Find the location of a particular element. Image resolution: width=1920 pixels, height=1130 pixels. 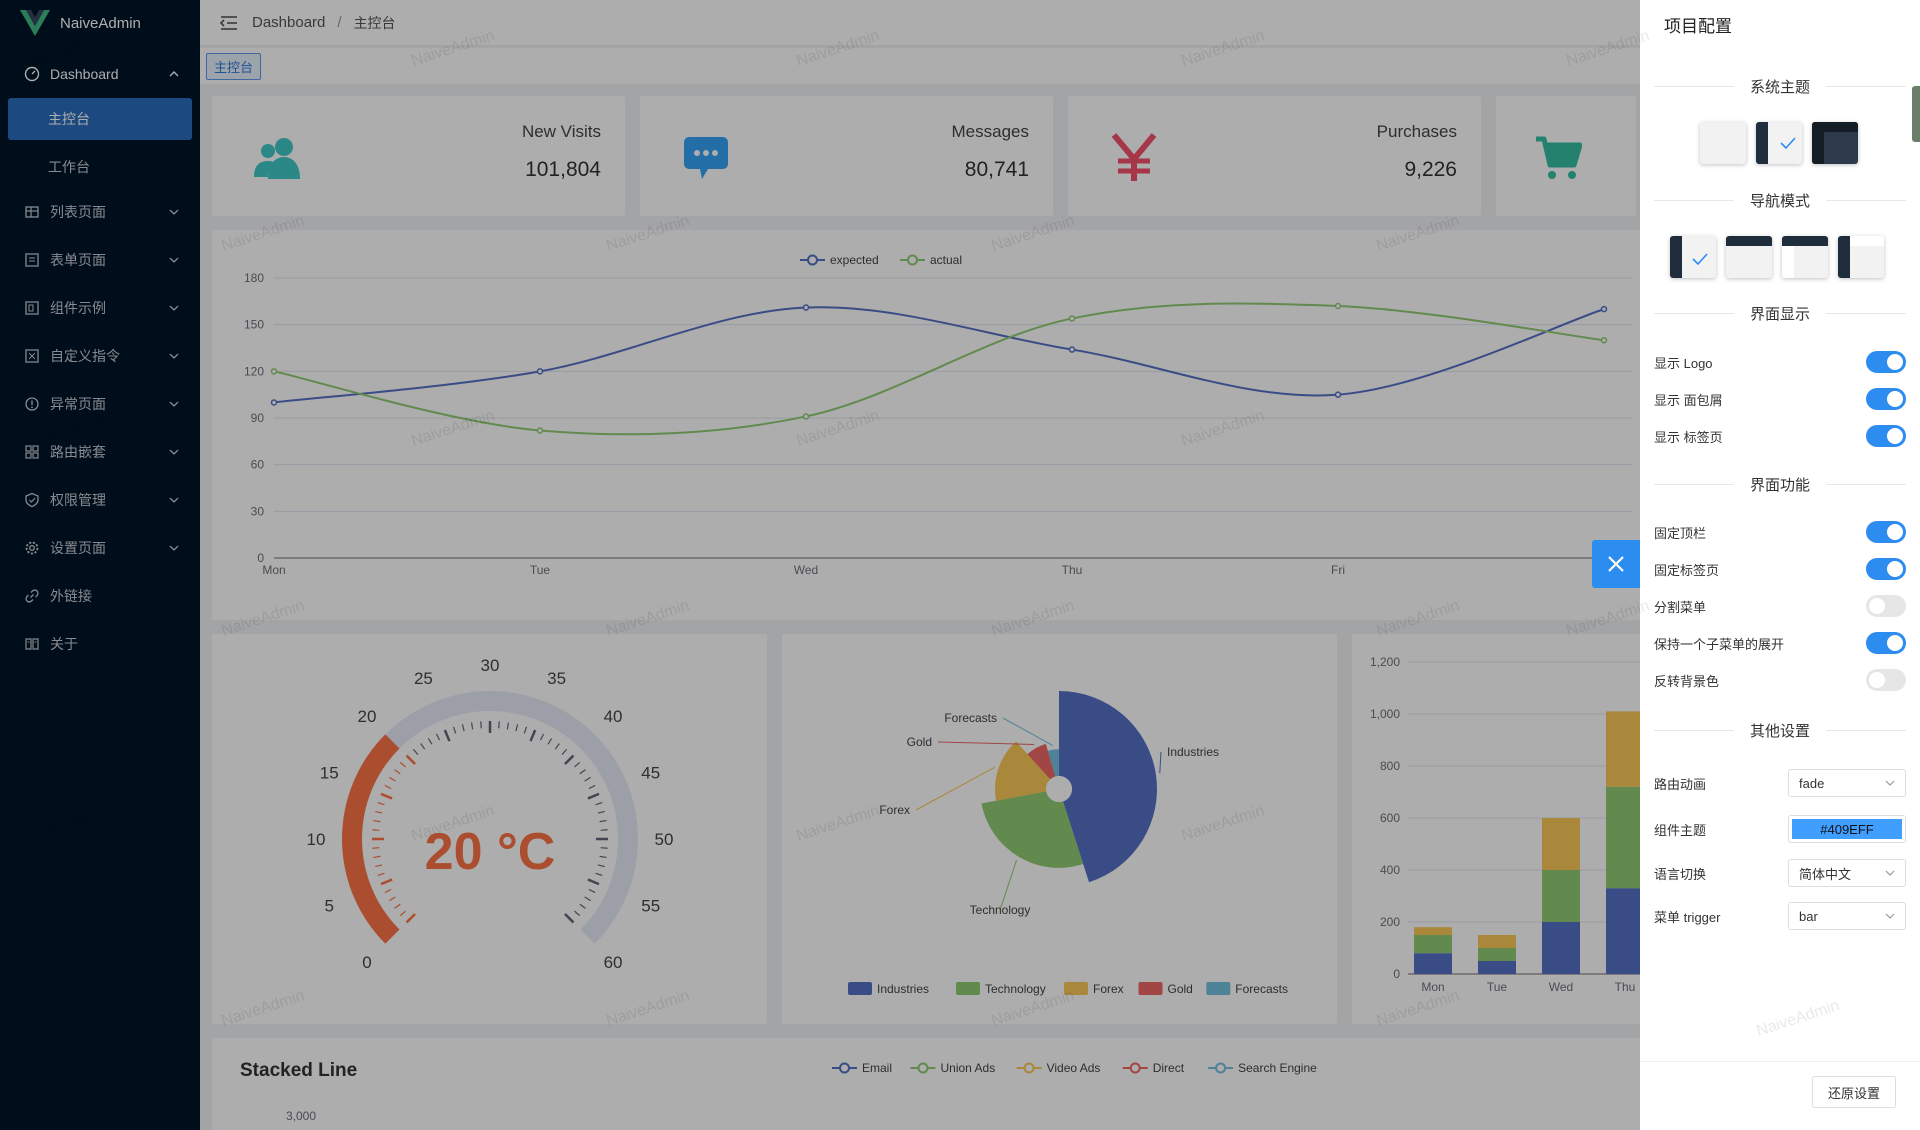

route-anim-select: fade is located at coordinates (1847, 783).